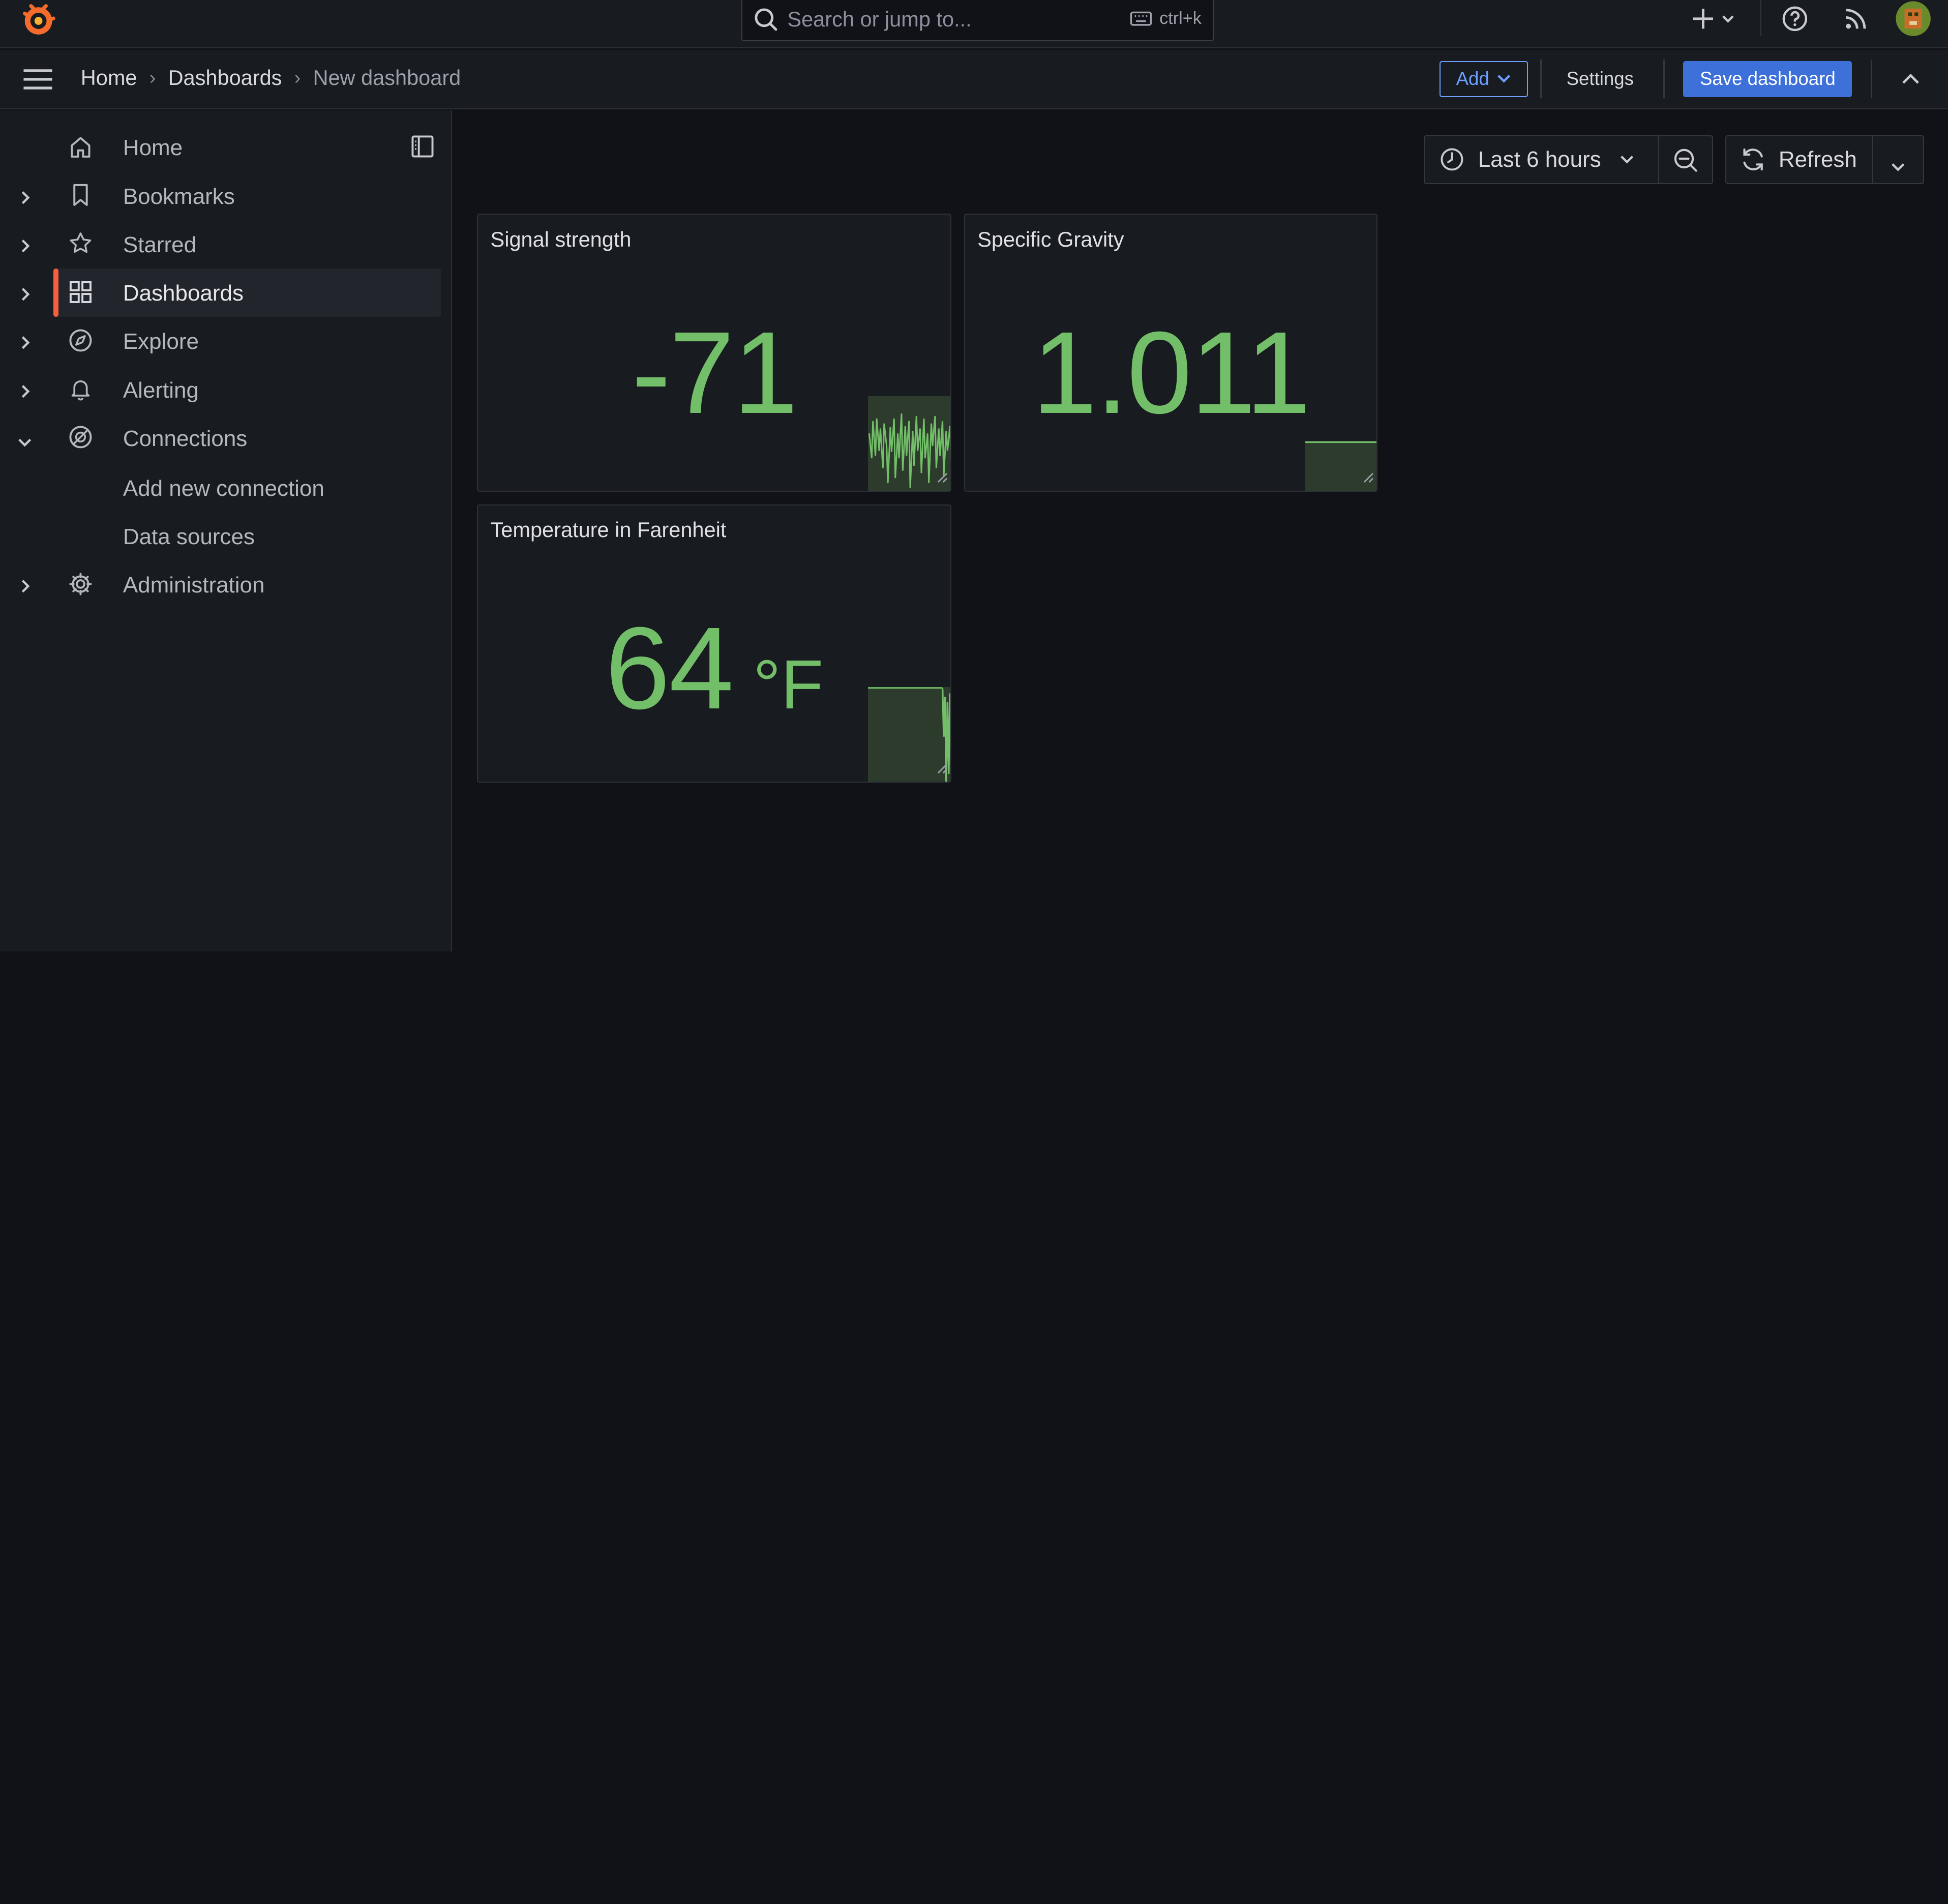 The image size is (1948, 1904). Describe the element at coordinates (80, 246) in the screenshot. I see `star-icon` at that location.